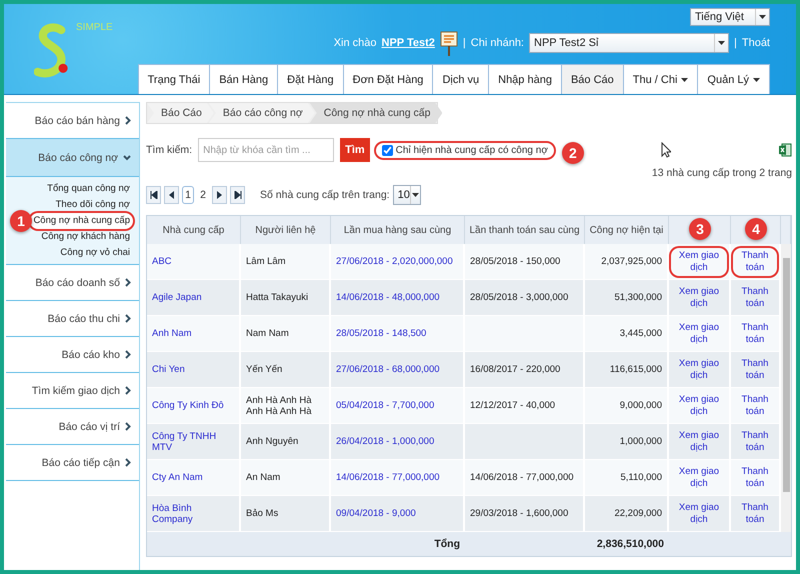  What do you see at coordinates (174, 79) in the screenshot?
I see `nav-tab: Trạng Thái` at bounding box center [174, 79].